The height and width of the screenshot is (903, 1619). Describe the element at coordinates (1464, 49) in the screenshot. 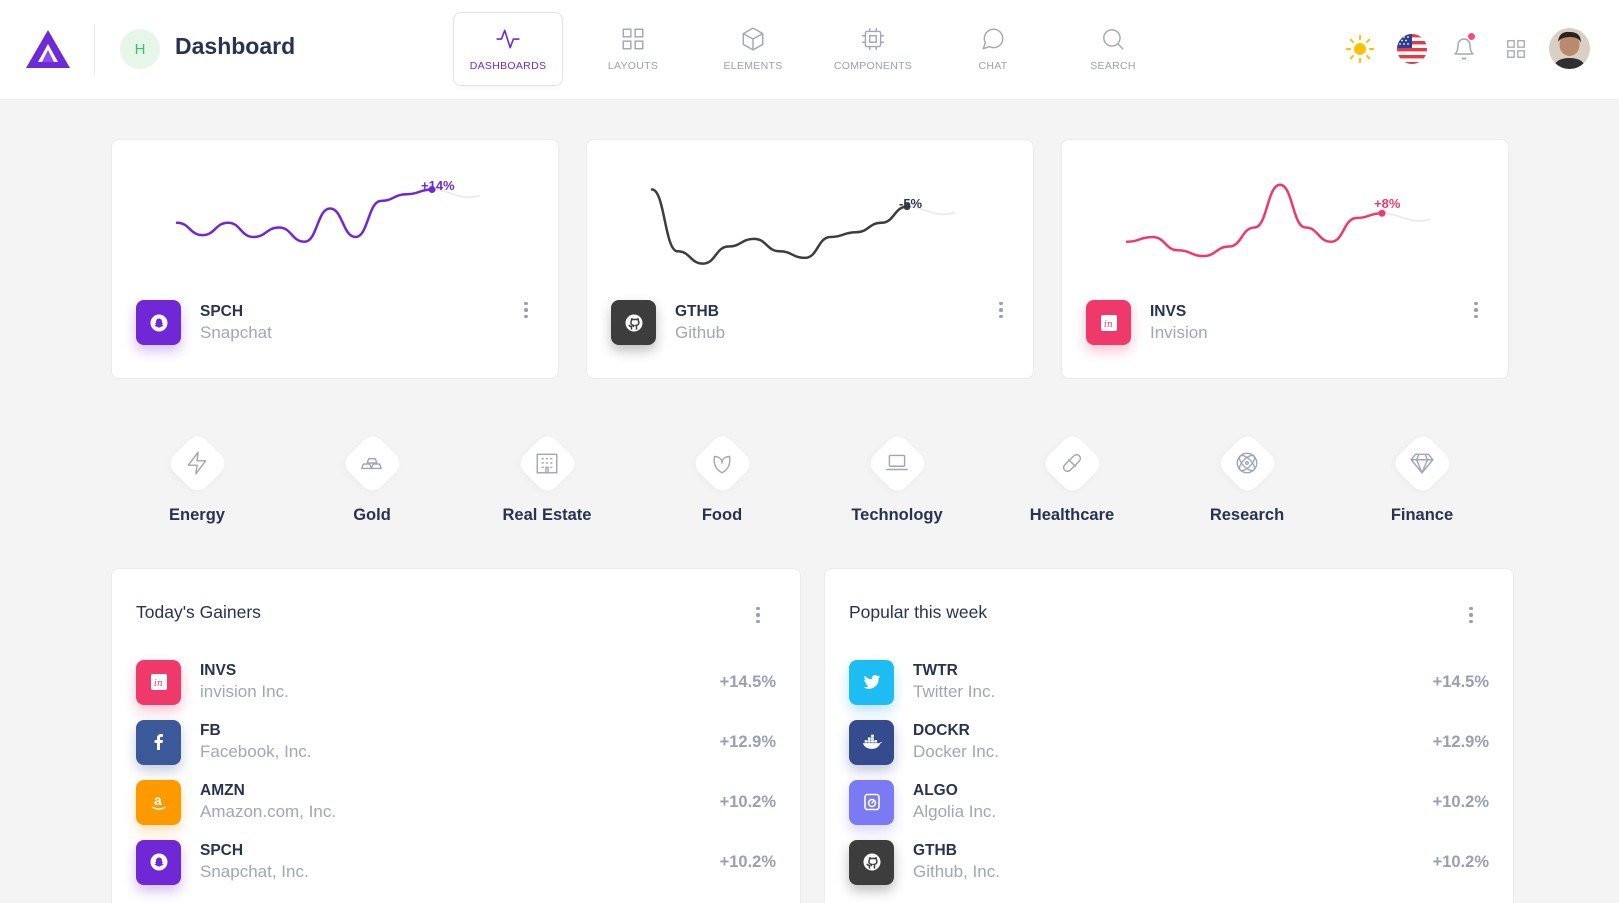

I see `notifications-button` at that location.